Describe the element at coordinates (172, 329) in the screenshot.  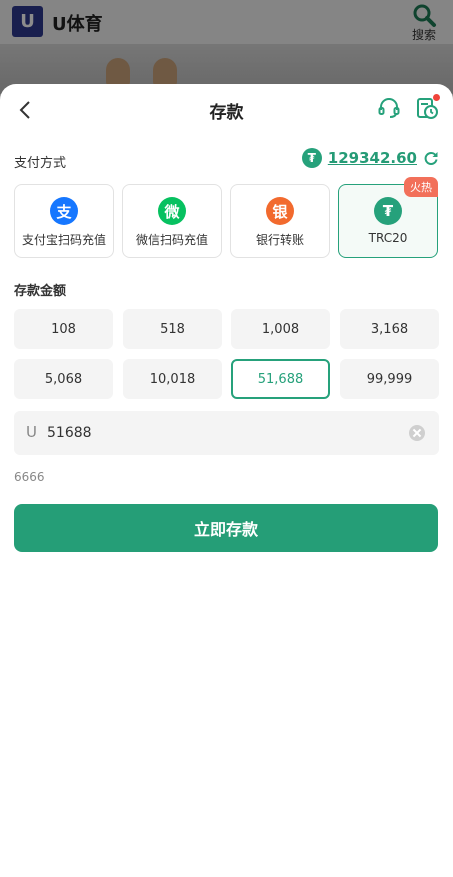
I see `amount-option: 518` at that location.